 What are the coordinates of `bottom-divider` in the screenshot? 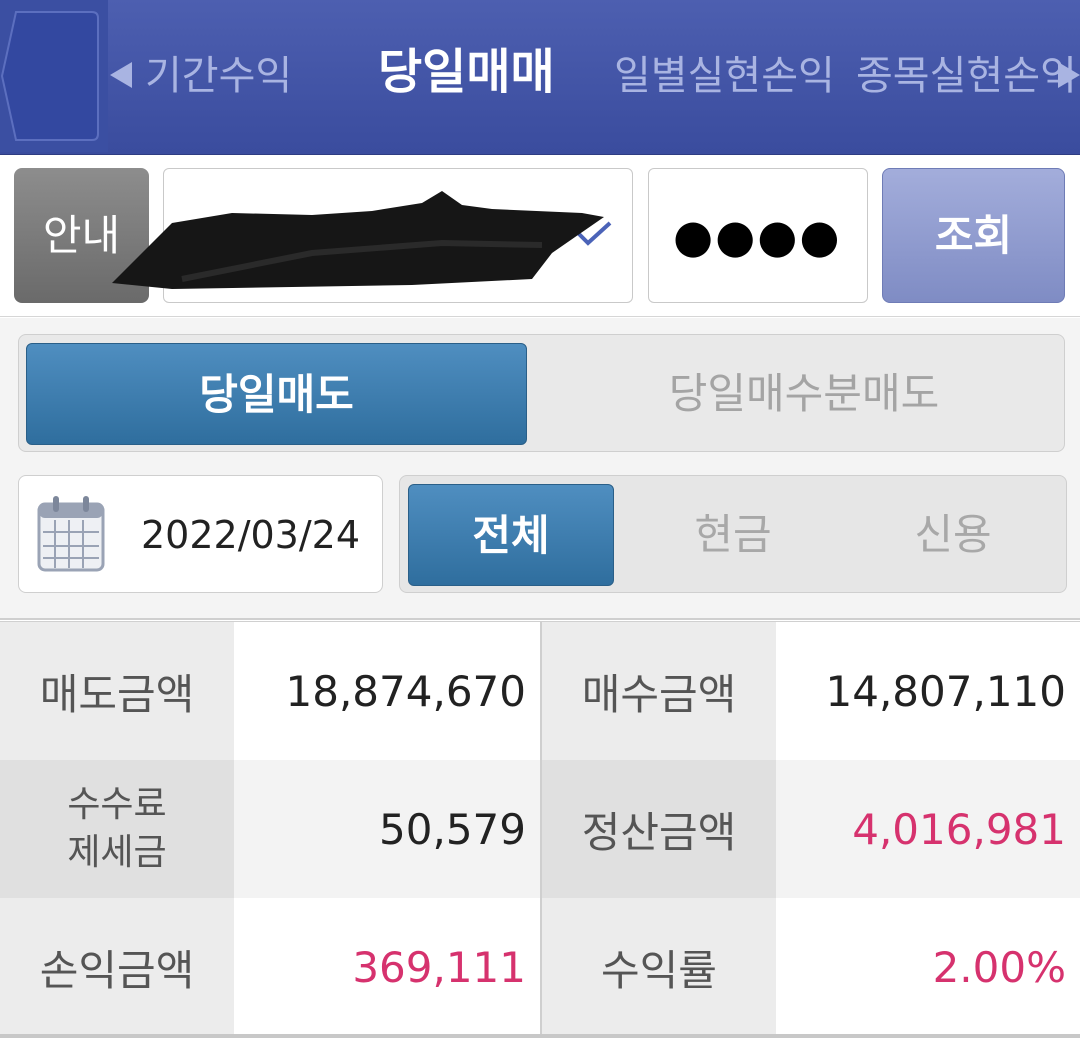 It's located at (540, 1036).